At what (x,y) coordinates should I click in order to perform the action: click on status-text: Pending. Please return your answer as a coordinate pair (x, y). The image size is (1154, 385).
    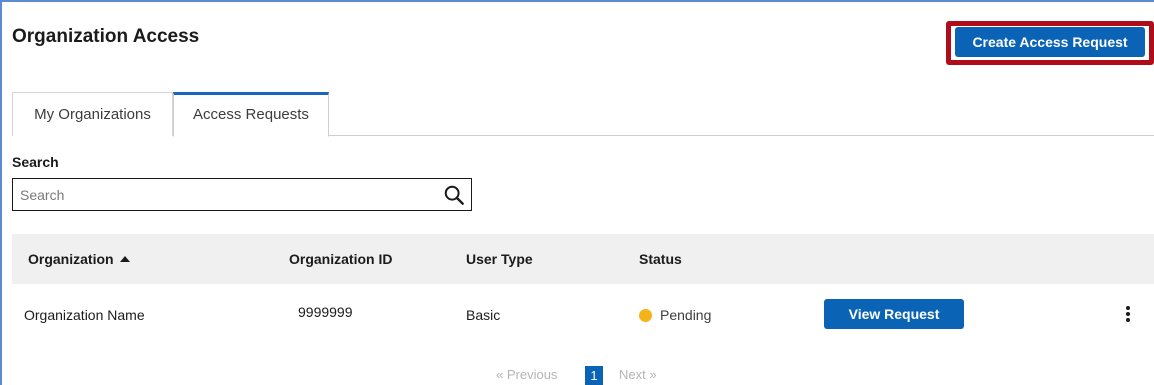
    Looking at the image, I should click on (686, 315).